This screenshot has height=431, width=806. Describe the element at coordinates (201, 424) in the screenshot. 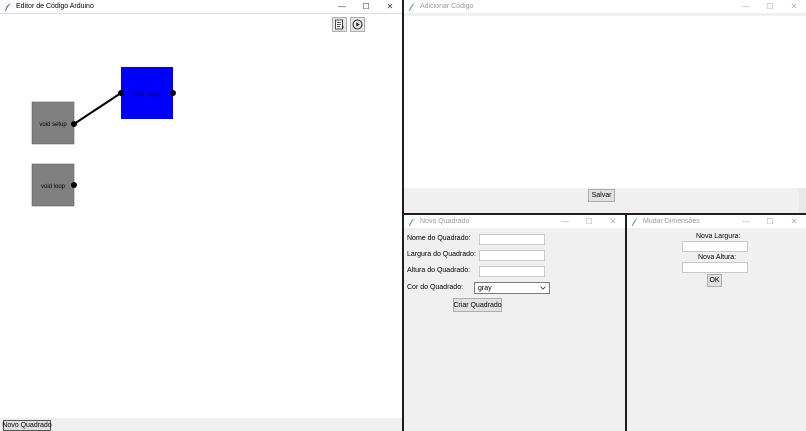

I see `status-bar` at that location.